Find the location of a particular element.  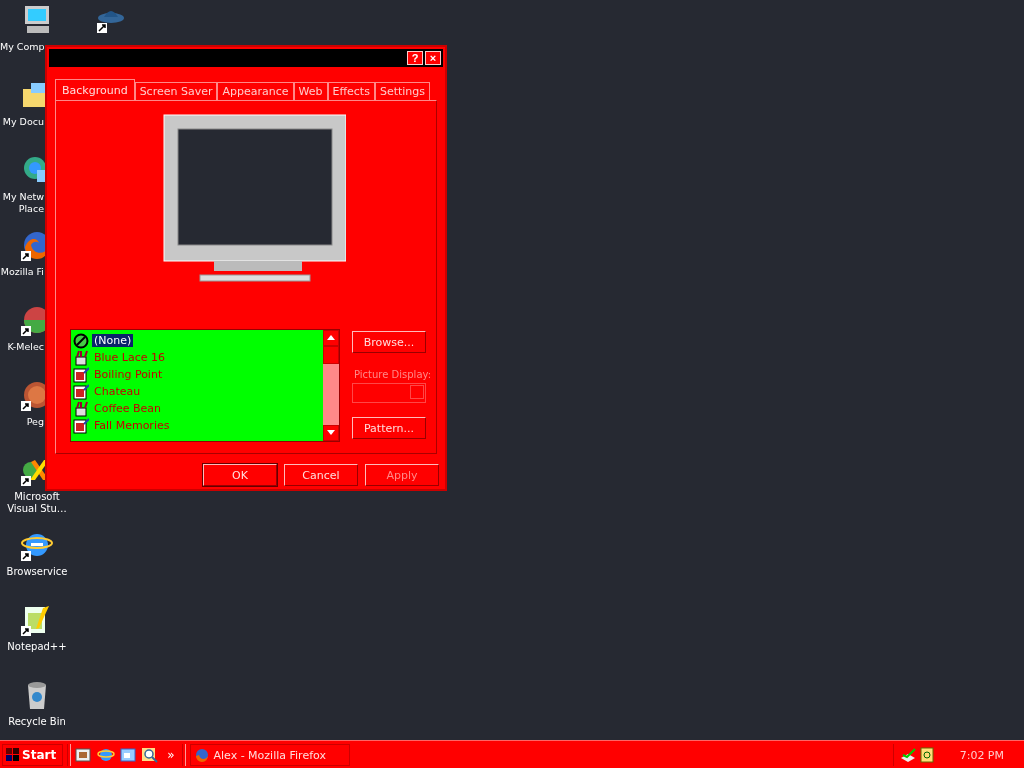

clock: 7:02 PM is located at coordinates (981, 755).